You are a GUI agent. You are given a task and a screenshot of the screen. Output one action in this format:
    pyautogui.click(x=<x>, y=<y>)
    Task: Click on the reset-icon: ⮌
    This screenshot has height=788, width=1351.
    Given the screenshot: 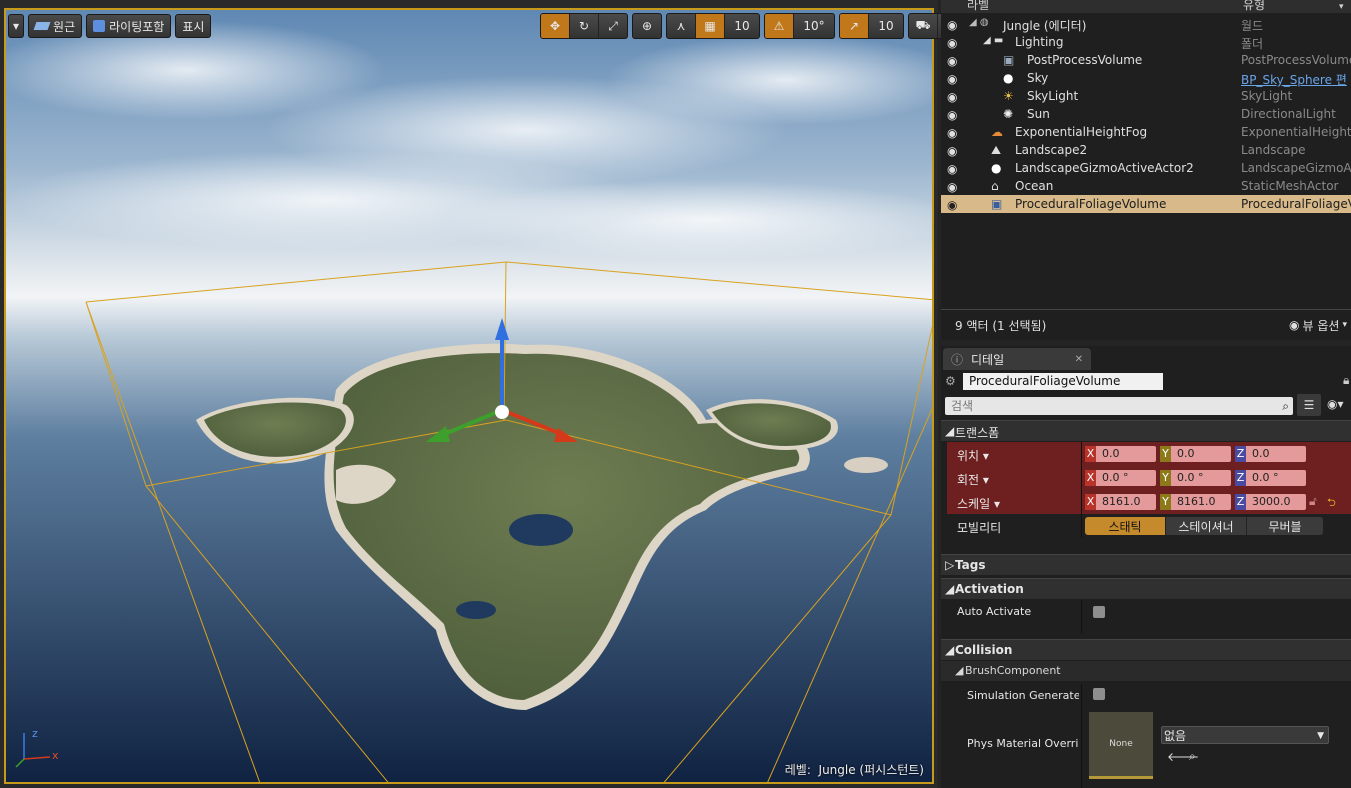 What is the action you would take?
    pyautogui.click(x=1331, y=503)
    